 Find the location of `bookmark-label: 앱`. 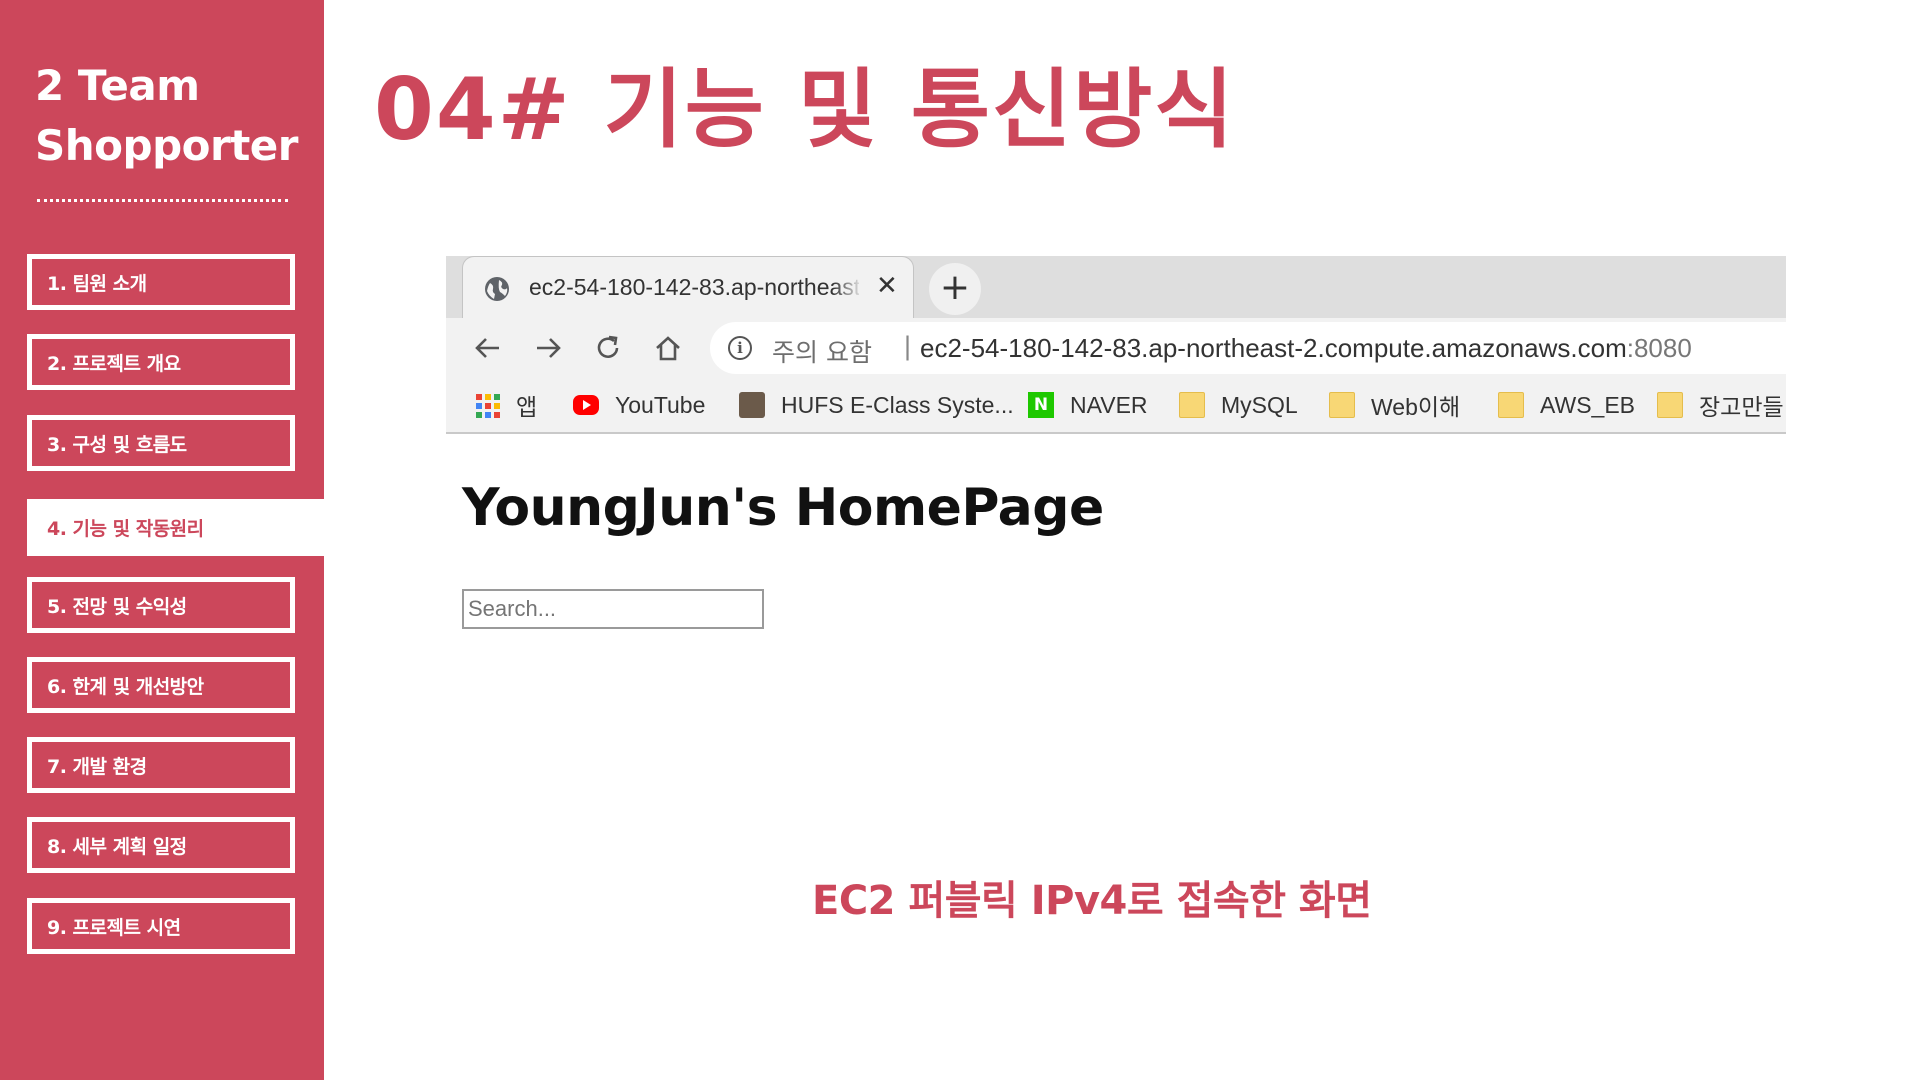

bookmark-label: 앱 is located at coordinates (527, 407).